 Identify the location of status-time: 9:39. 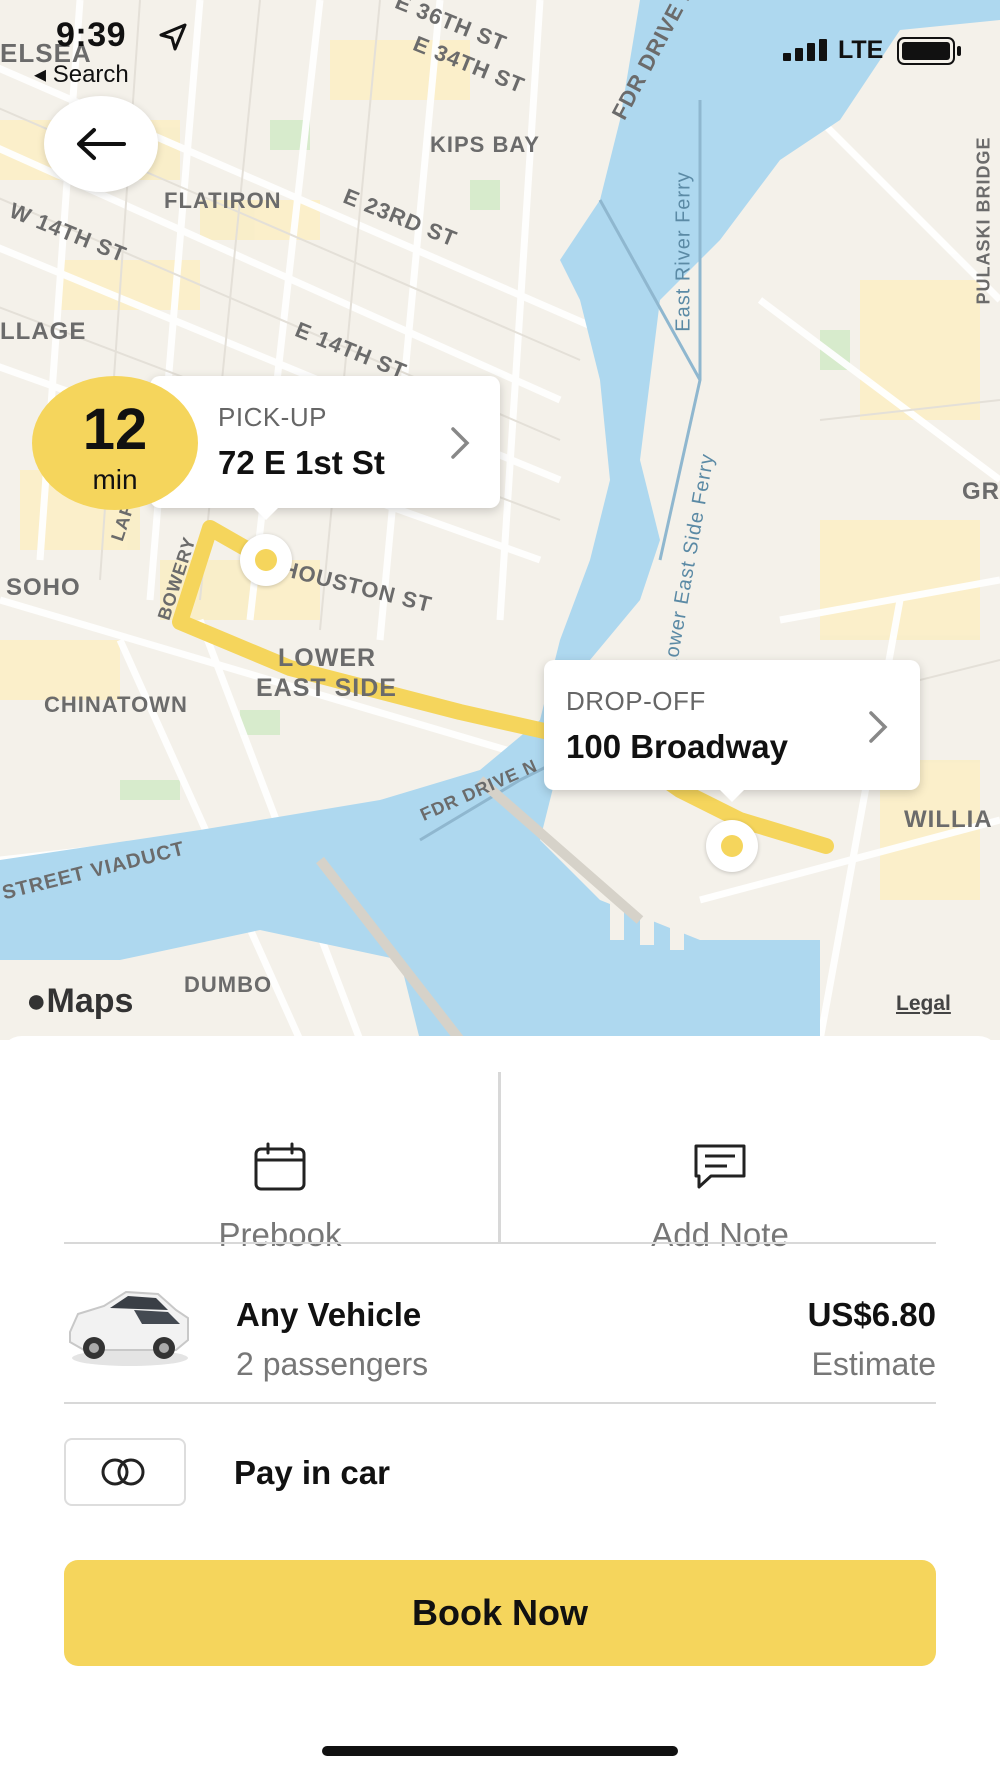
(91, 35).